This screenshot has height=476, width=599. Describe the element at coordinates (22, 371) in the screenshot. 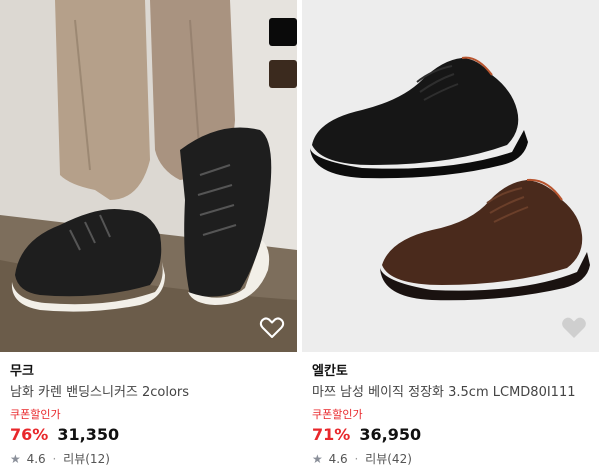

I see `brand-name: 무크` at that location.